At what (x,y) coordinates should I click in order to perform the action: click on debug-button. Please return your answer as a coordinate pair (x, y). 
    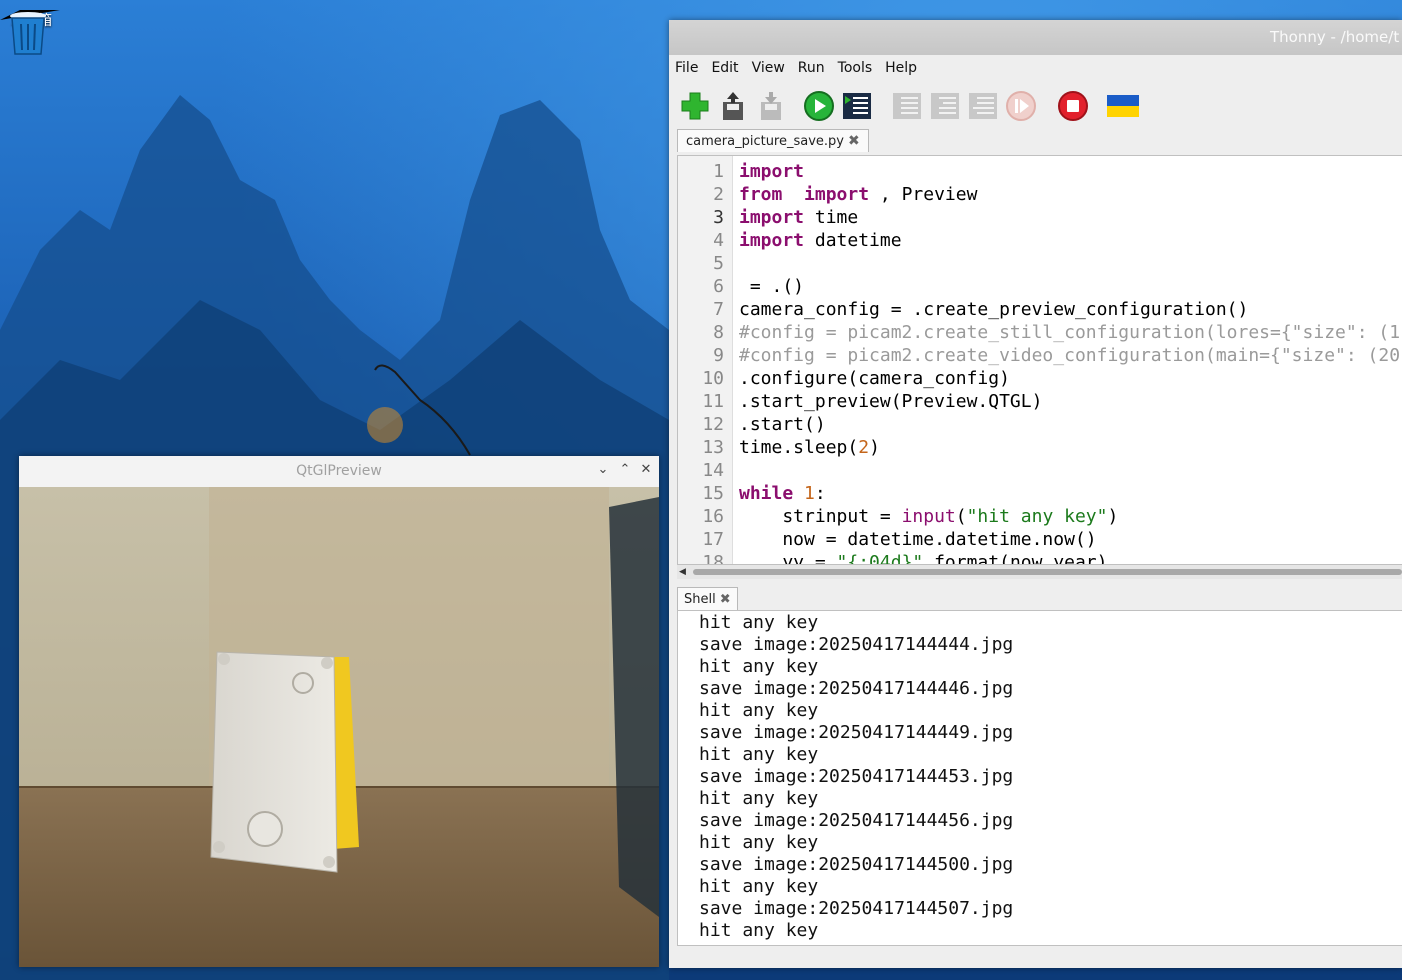
    Looking at the image, I should click on (857, 106).